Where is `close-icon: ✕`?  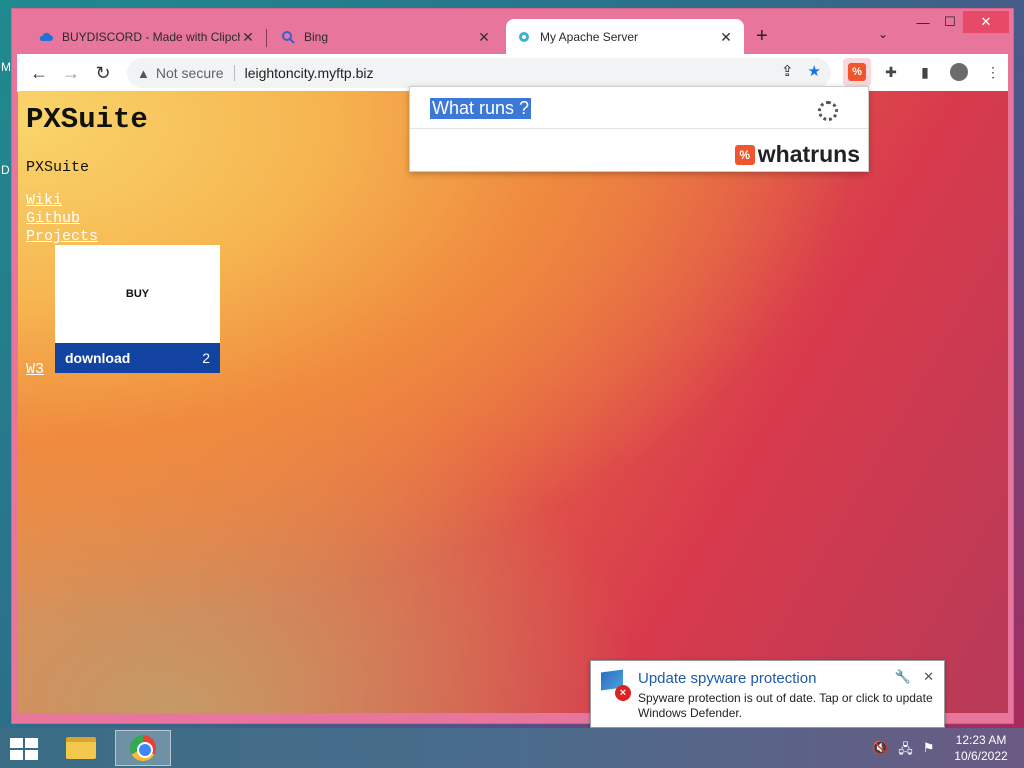 close-icon: ✕ is located at coordinates (928, 677).